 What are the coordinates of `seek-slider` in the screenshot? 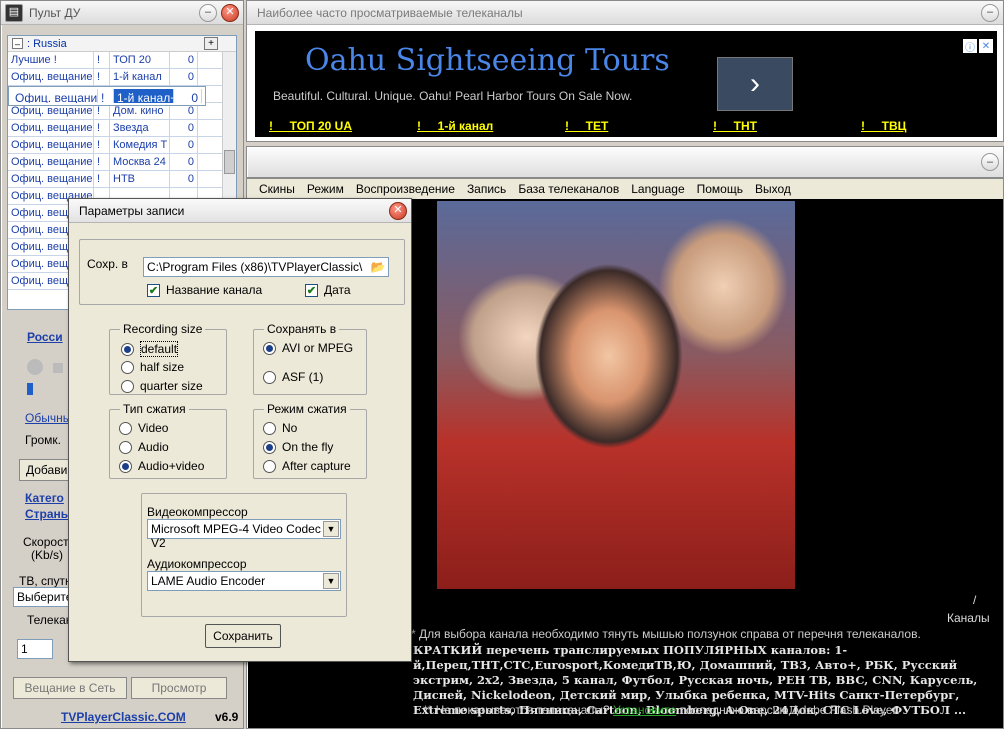 It's located at (30, 389).